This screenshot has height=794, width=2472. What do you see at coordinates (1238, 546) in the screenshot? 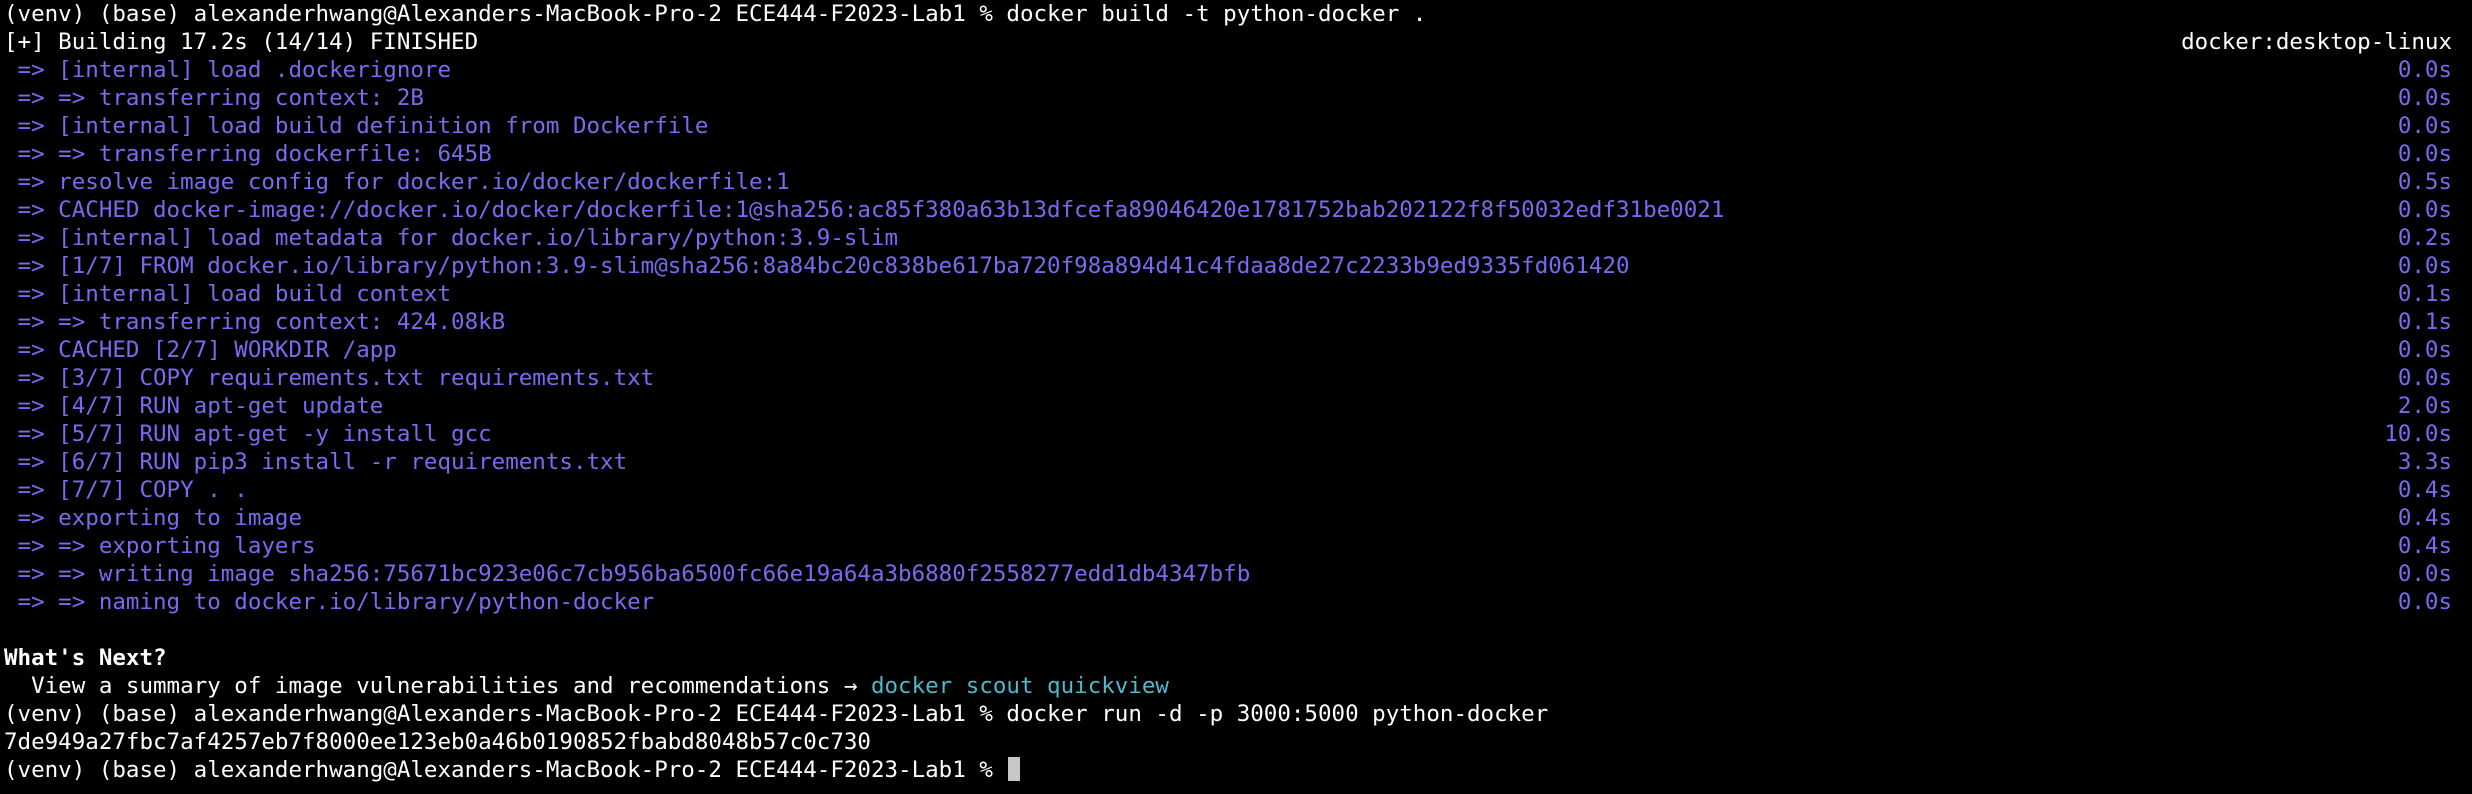
I see `build-step-row: => => exporting layers 0.4s` at bounding box center [1238, 546].